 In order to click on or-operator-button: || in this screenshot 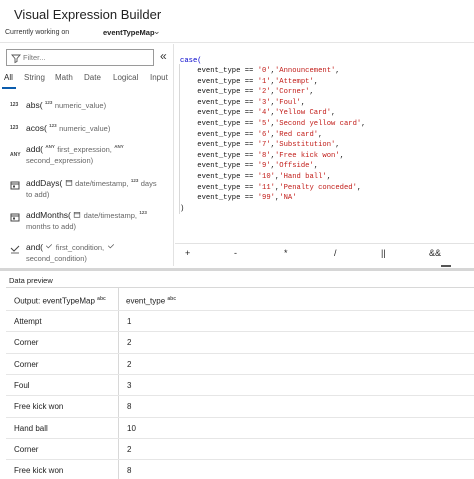, I will do `click(383, 253)`.